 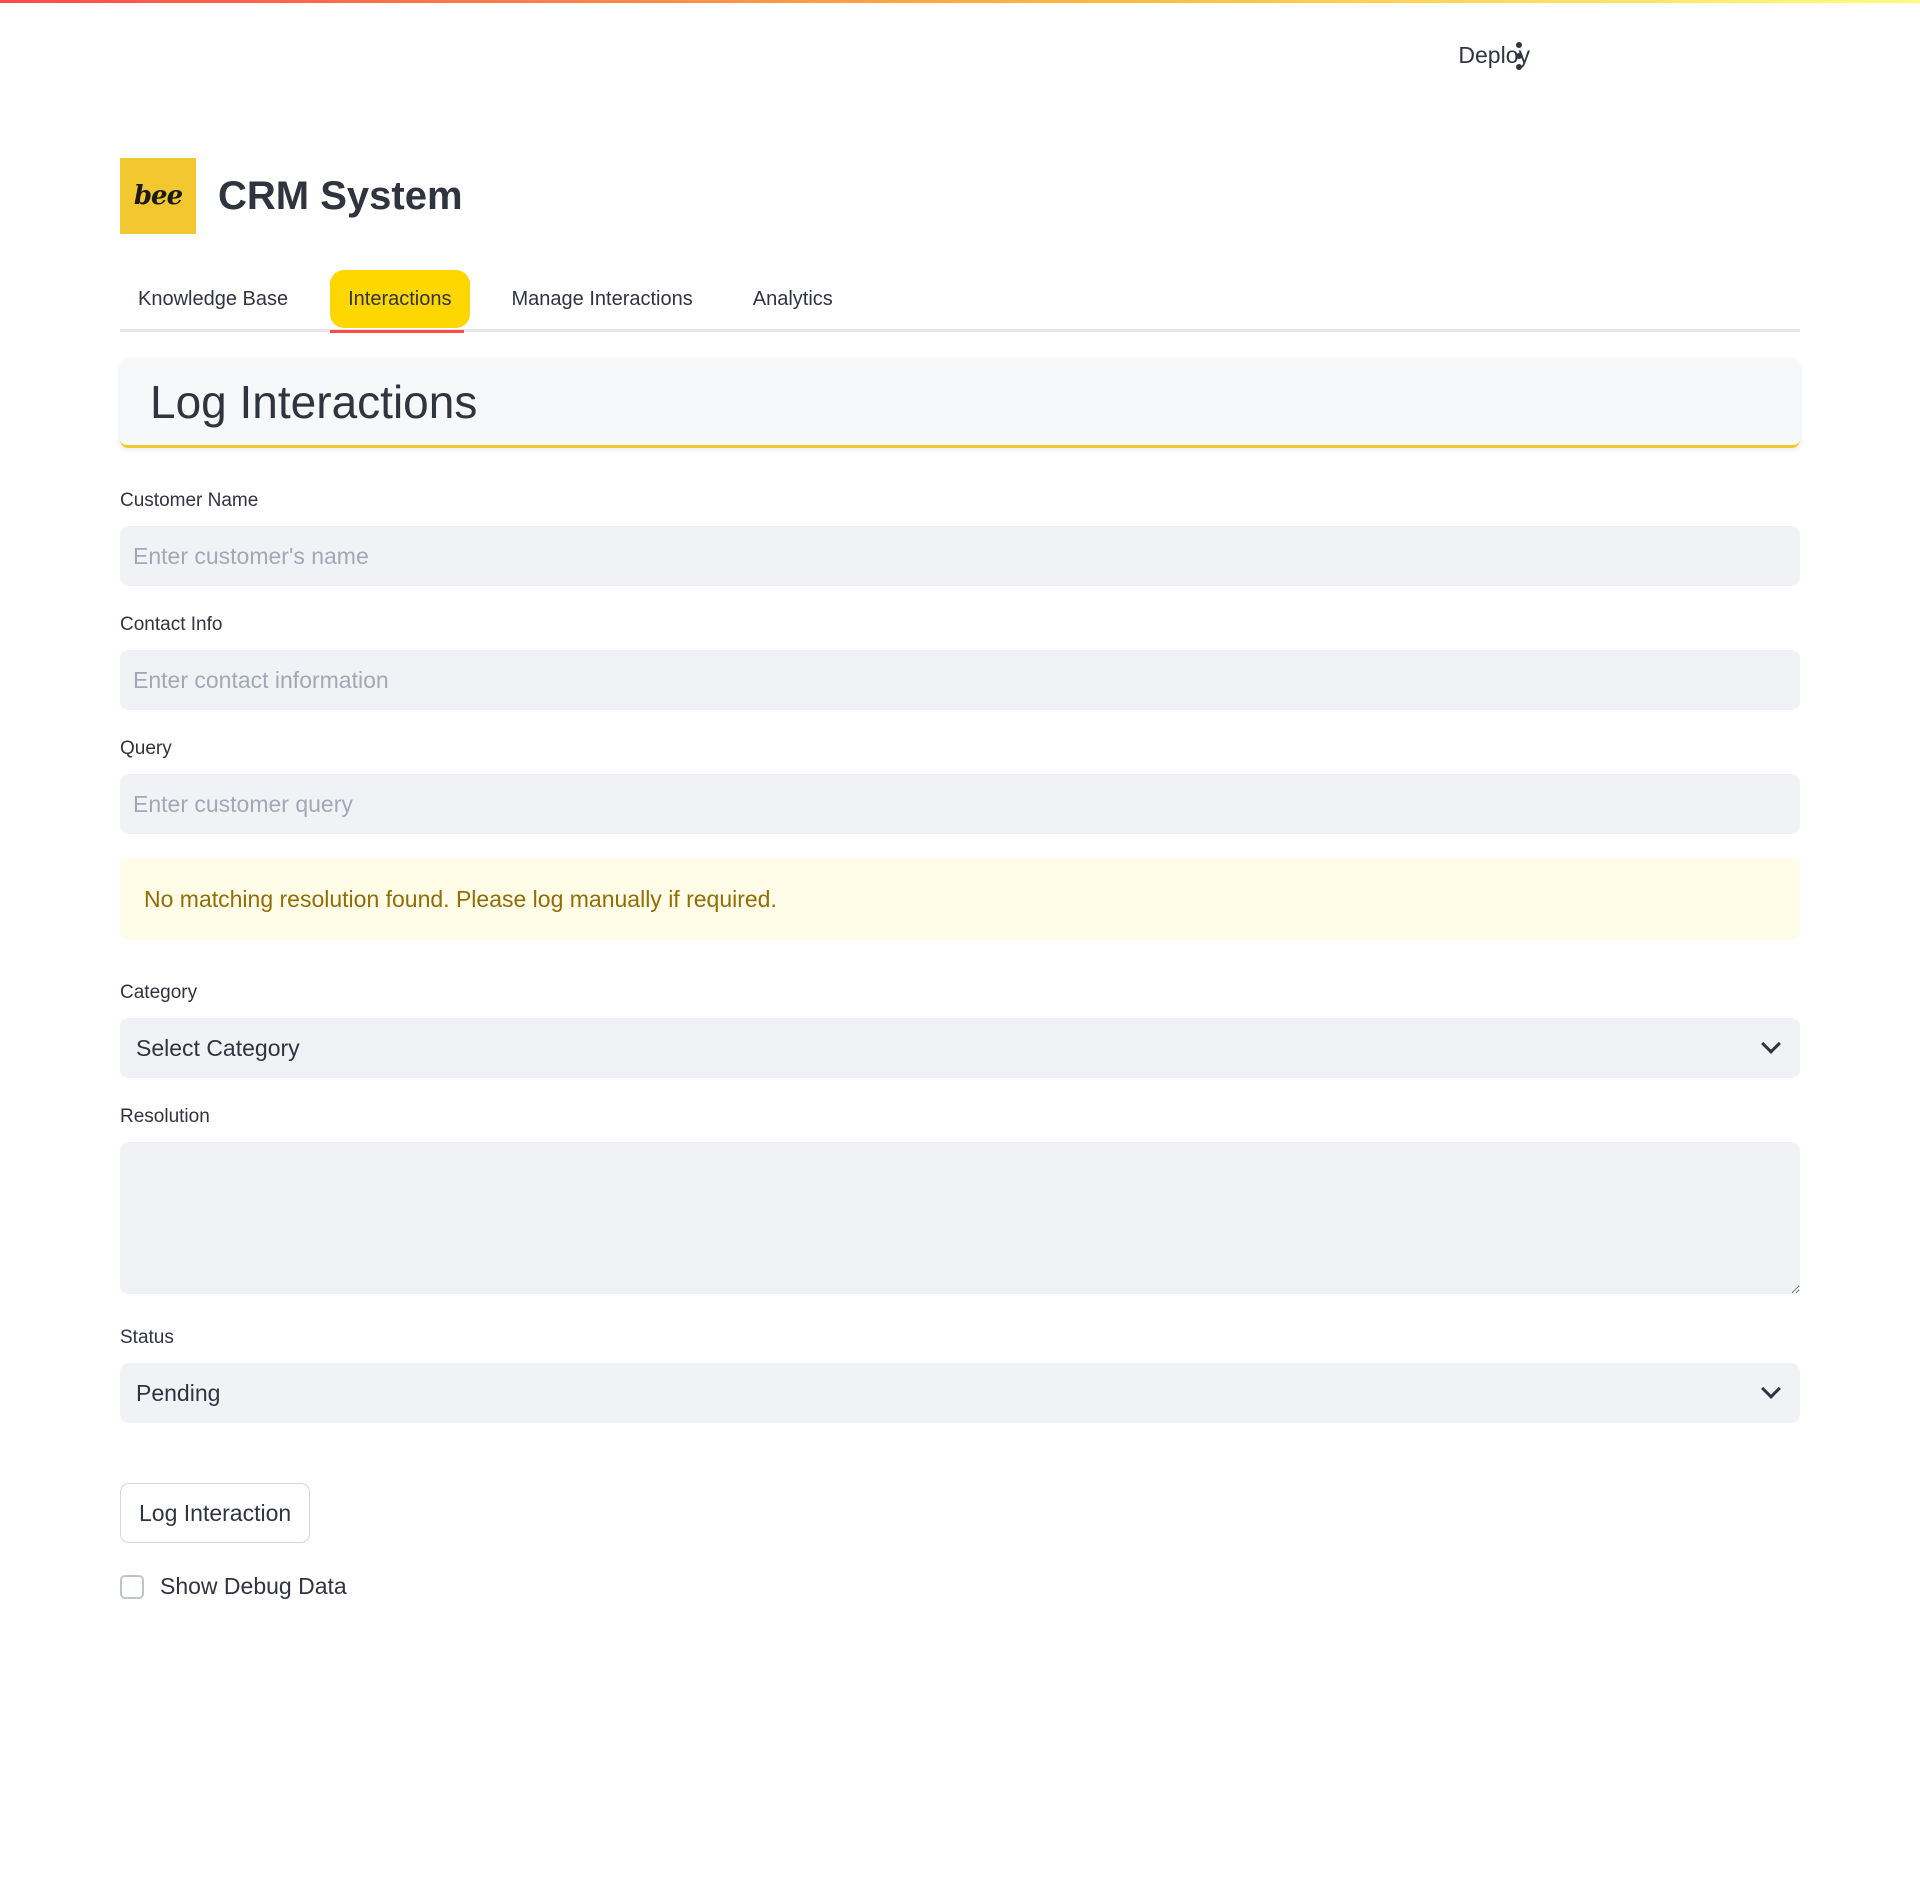 What do you see at coordinates (158, 196) in the screenshot?
I see `bee-logo: bee` at bounding box center [158, 196].